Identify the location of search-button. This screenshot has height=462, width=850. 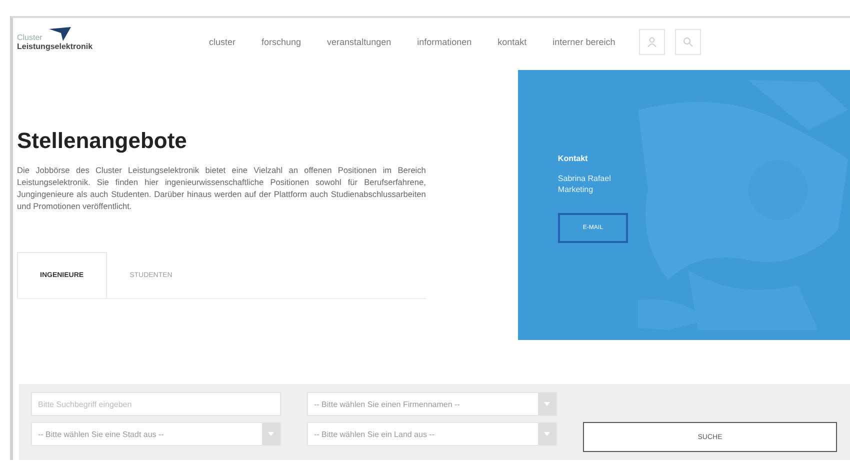
(688, 42).